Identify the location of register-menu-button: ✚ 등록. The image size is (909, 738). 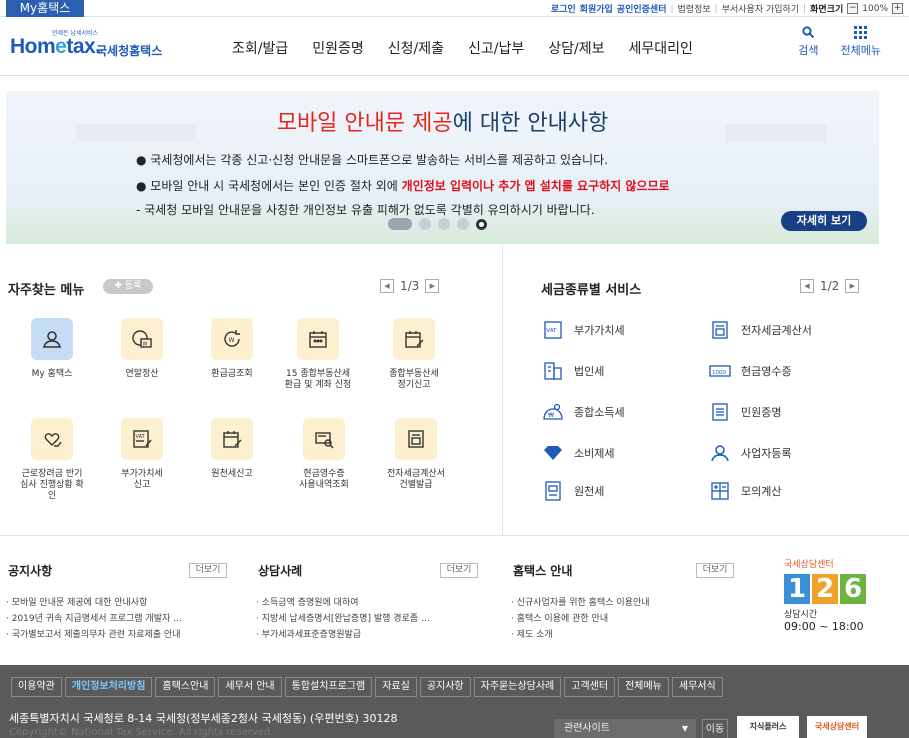
(128, 286).